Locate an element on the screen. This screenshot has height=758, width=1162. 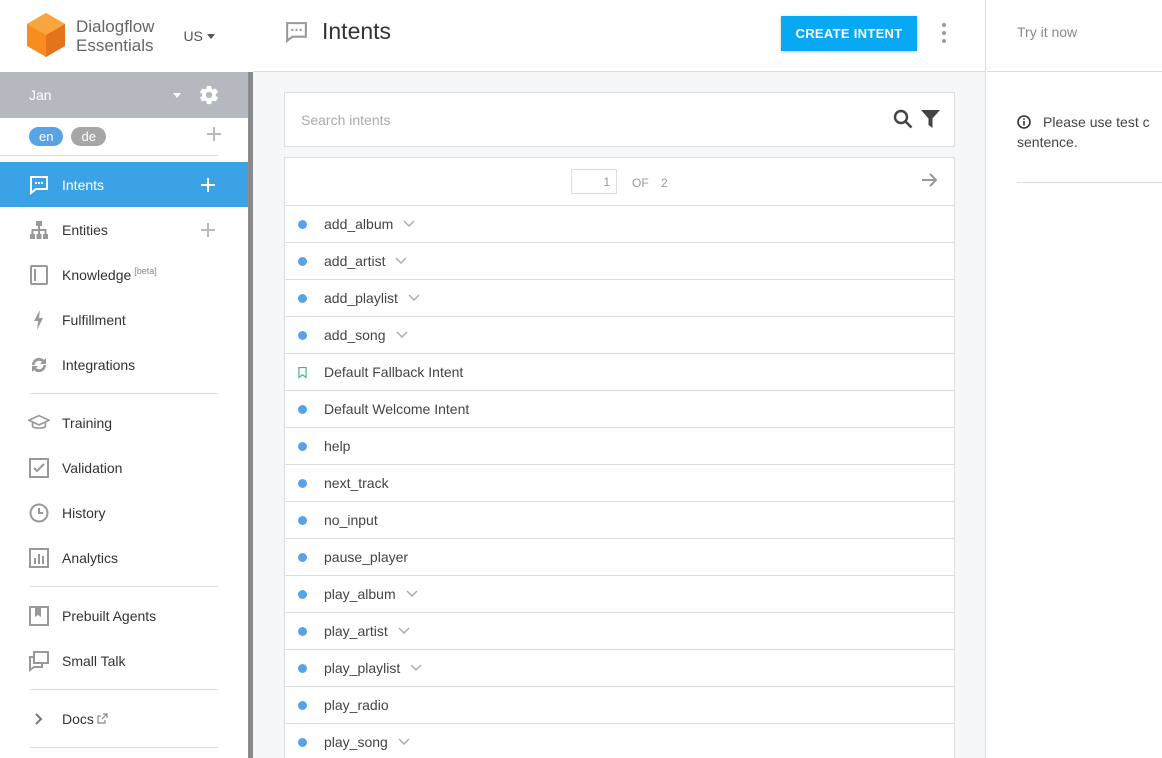
sidebar-item-integrations: Integrations is located at coordinates (124, 364).